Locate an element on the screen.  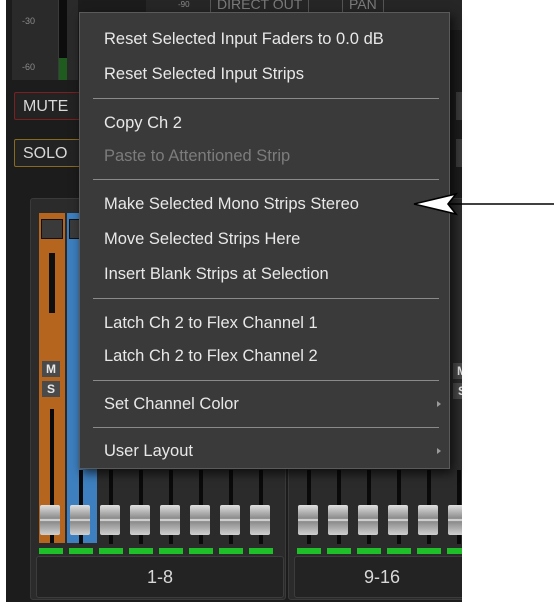
menu-item-channel-color: Set Channel Color is located at coordinates (171, 404).